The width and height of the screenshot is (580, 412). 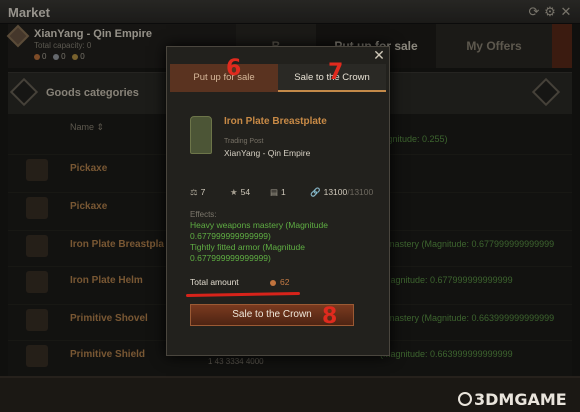 I want to click on stack-icon: ▤, so click(x=274, y=192).